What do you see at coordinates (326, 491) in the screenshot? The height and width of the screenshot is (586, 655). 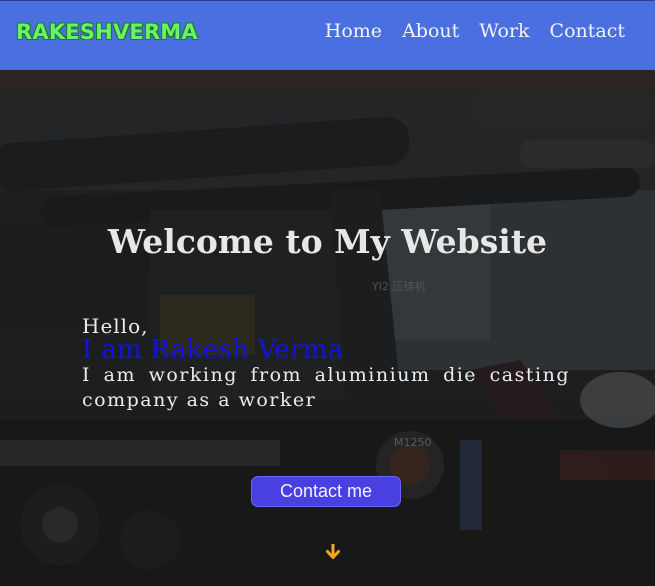 I see `contact-me-button: Contact me` at bounding box center [326, 491].